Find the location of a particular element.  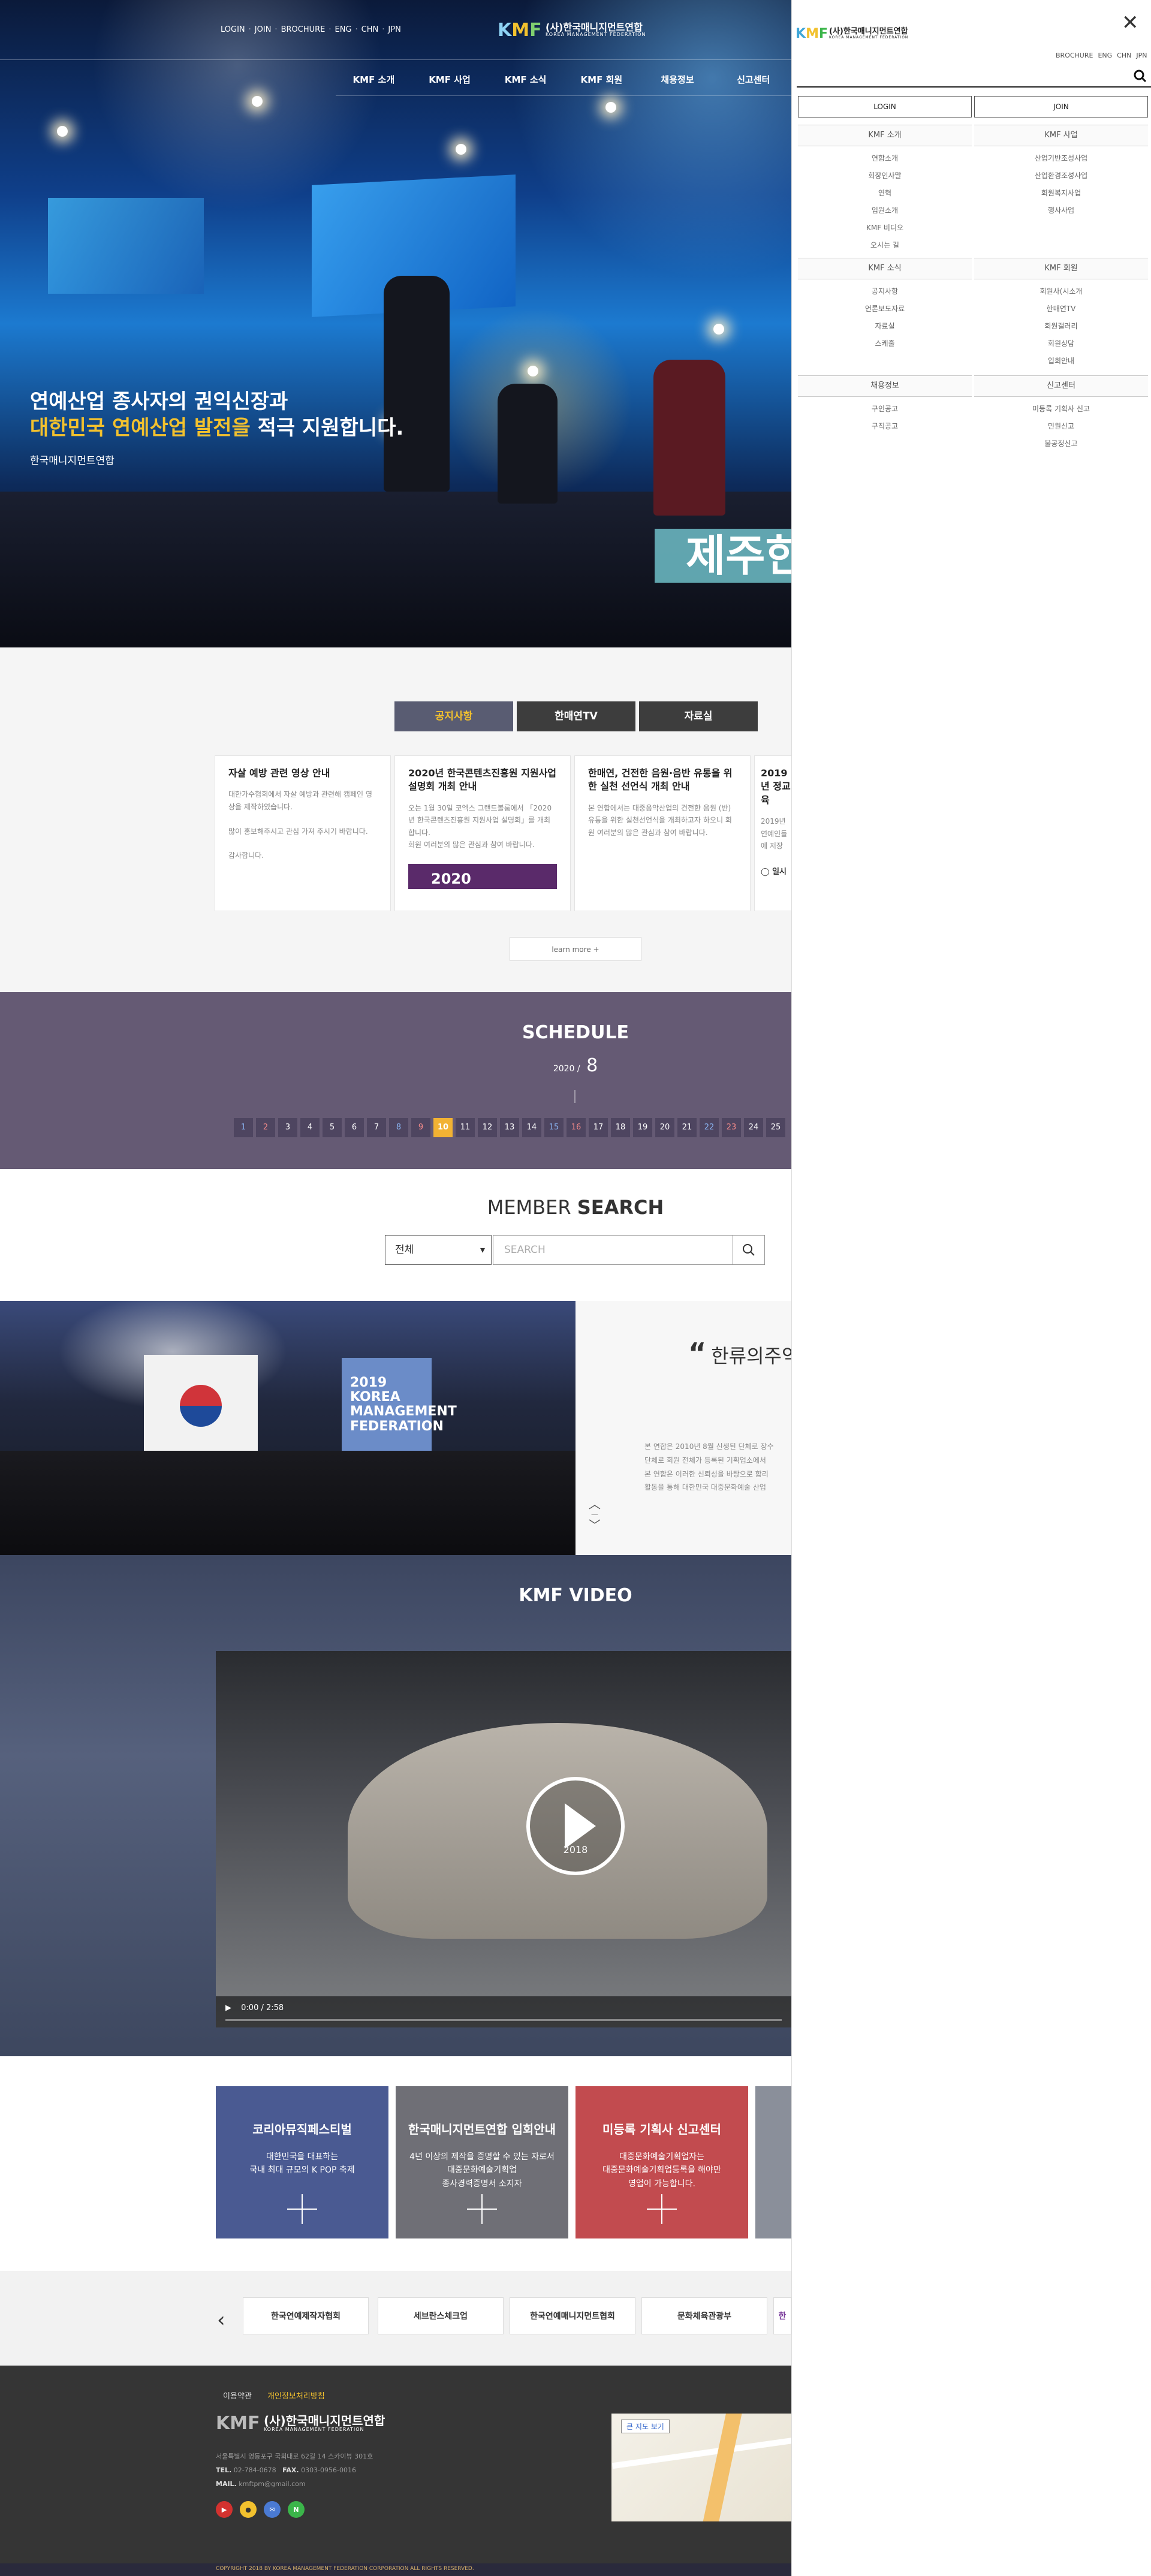

drawer-eng-link: ENG is located at coordinates (1105, 56).